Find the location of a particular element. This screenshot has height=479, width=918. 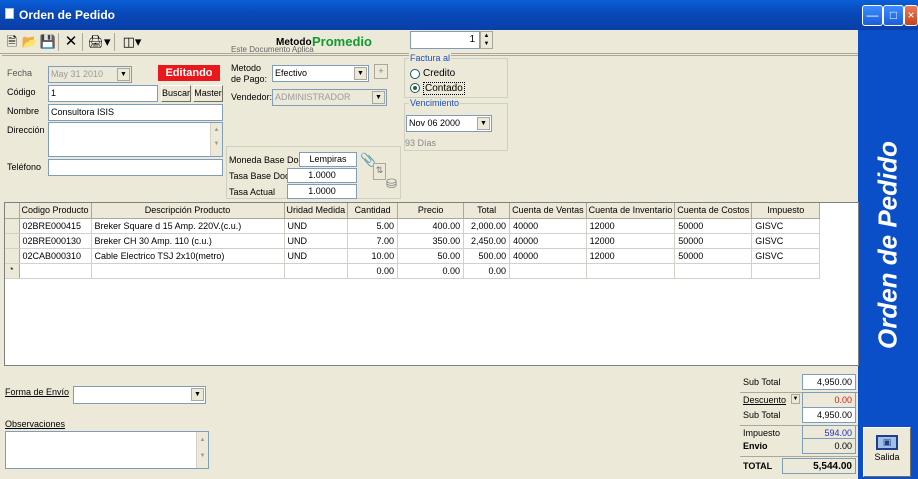

fecha-field: May 31 2010 ▼ is located at coordinates (90, 74).